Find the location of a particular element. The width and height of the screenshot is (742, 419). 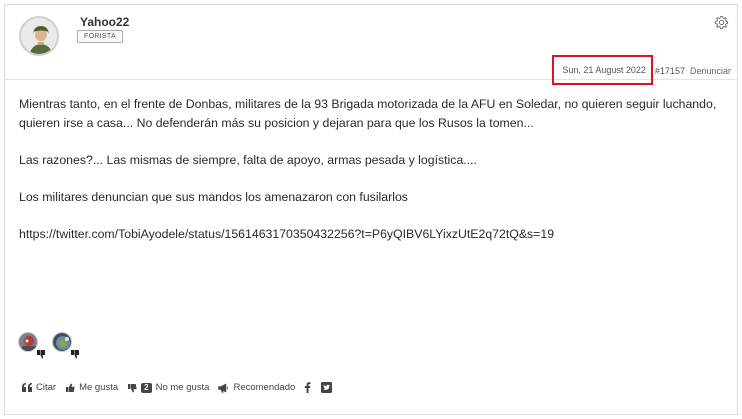

post-actions: Citar Me gusta 2 No me gusta Recomendado is located at coordinates (182, 387).